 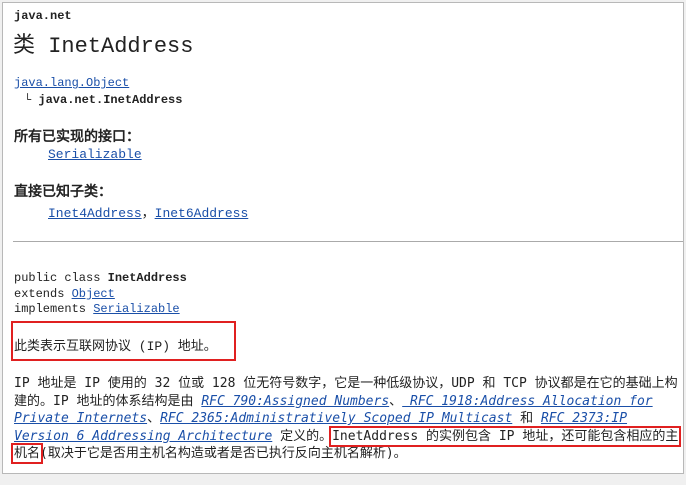 What do you see at coordinates (71, 83) in the screenshot?
I see `parent-class-link: java.lang.Object` at bounding box center [71, 83].